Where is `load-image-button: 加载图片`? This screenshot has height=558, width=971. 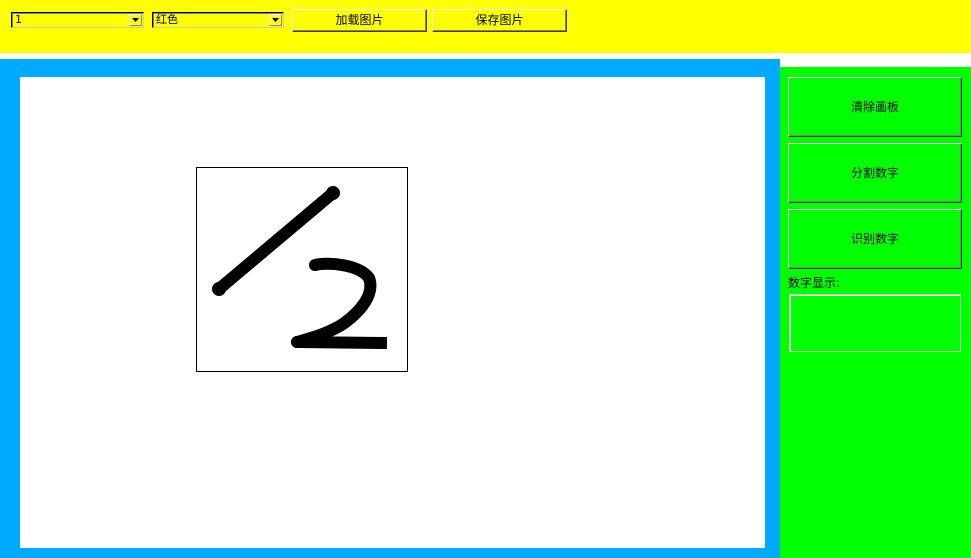
load-image-button: 加载图片 is located at coordinates (359, 20).